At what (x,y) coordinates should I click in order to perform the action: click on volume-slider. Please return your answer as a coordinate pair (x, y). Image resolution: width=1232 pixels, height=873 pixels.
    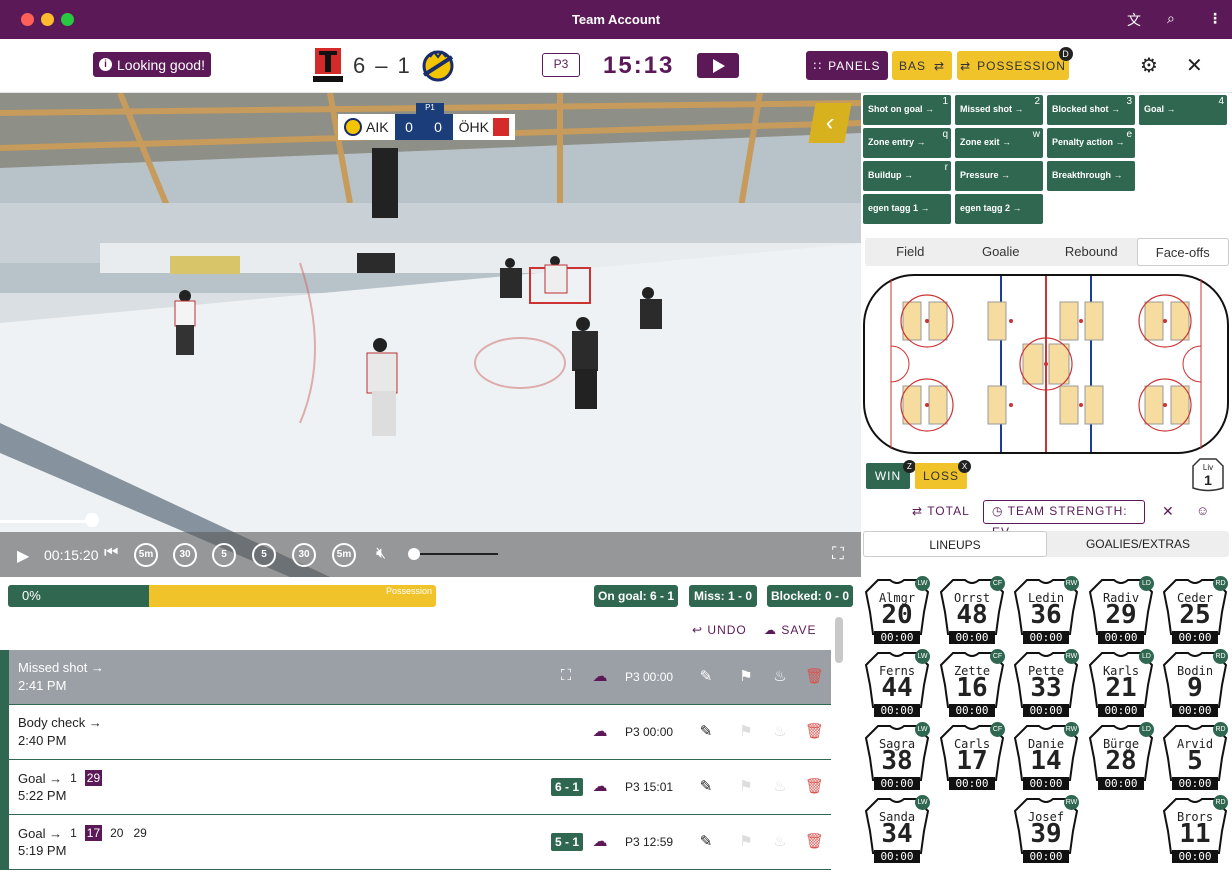
    Looking at the image, I should click on (455, 554).